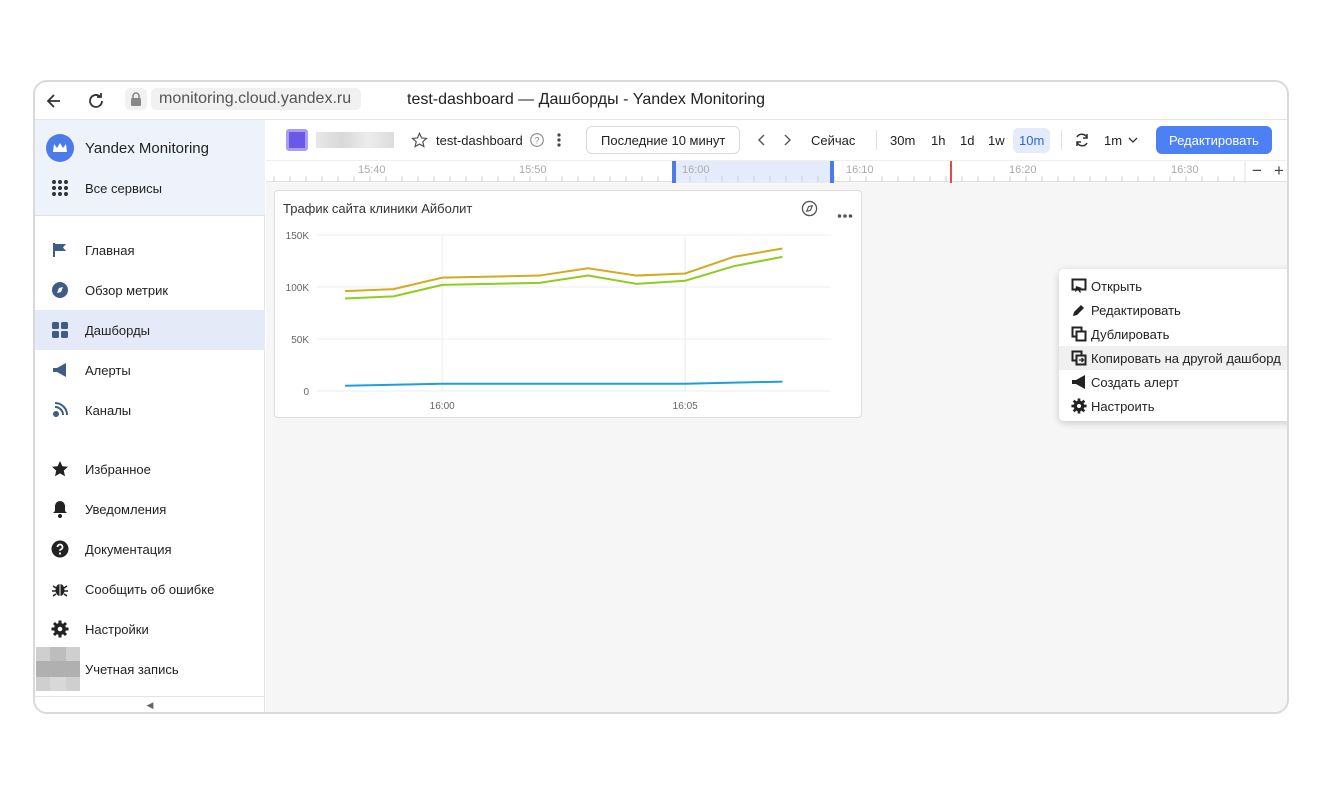 This screenshot has height=794, width=1321. What do you see at coordinates (663, 140) in the screenshot?
I see `time-range-select: Последние 10 минут` at bounding box center [663, 140].